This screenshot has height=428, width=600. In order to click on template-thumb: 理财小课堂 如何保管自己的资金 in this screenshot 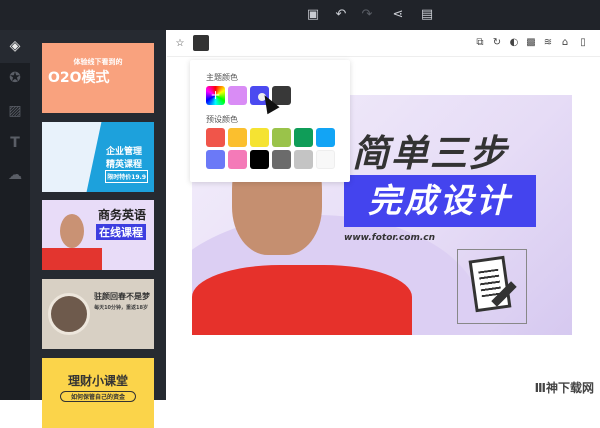, I will do `click(98, 393)`.